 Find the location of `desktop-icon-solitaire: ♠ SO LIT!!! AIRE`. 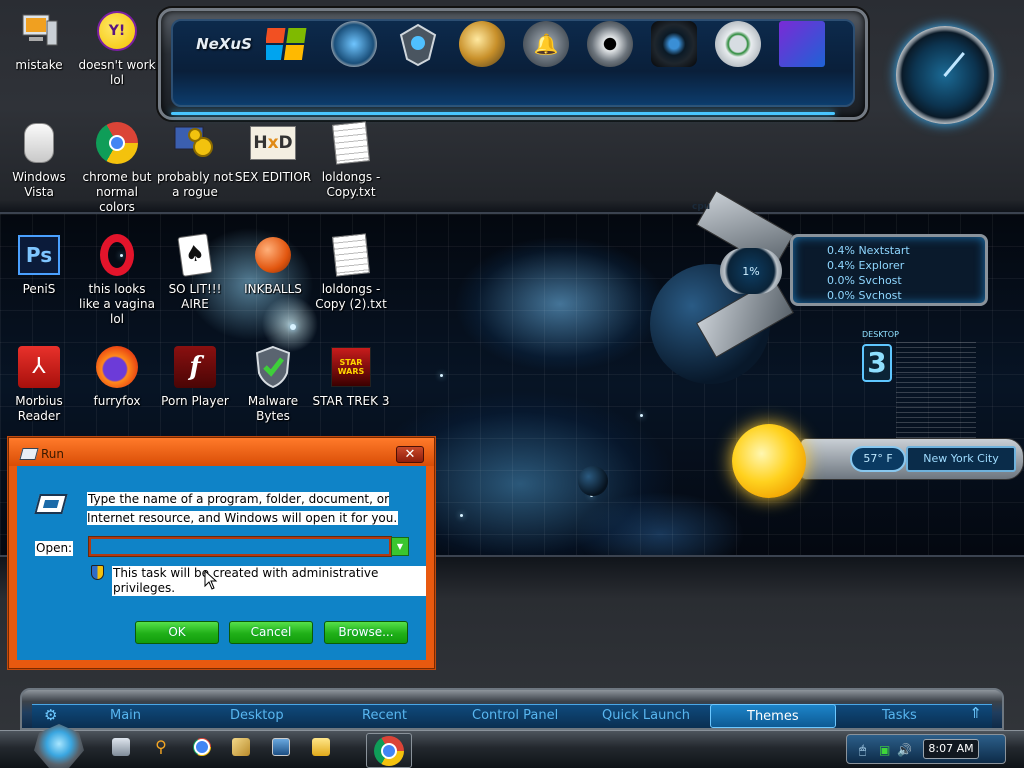

desktop-icon-solitaire: ♠ SO LIT!!! AIRE is located at coordinates (195, 272).